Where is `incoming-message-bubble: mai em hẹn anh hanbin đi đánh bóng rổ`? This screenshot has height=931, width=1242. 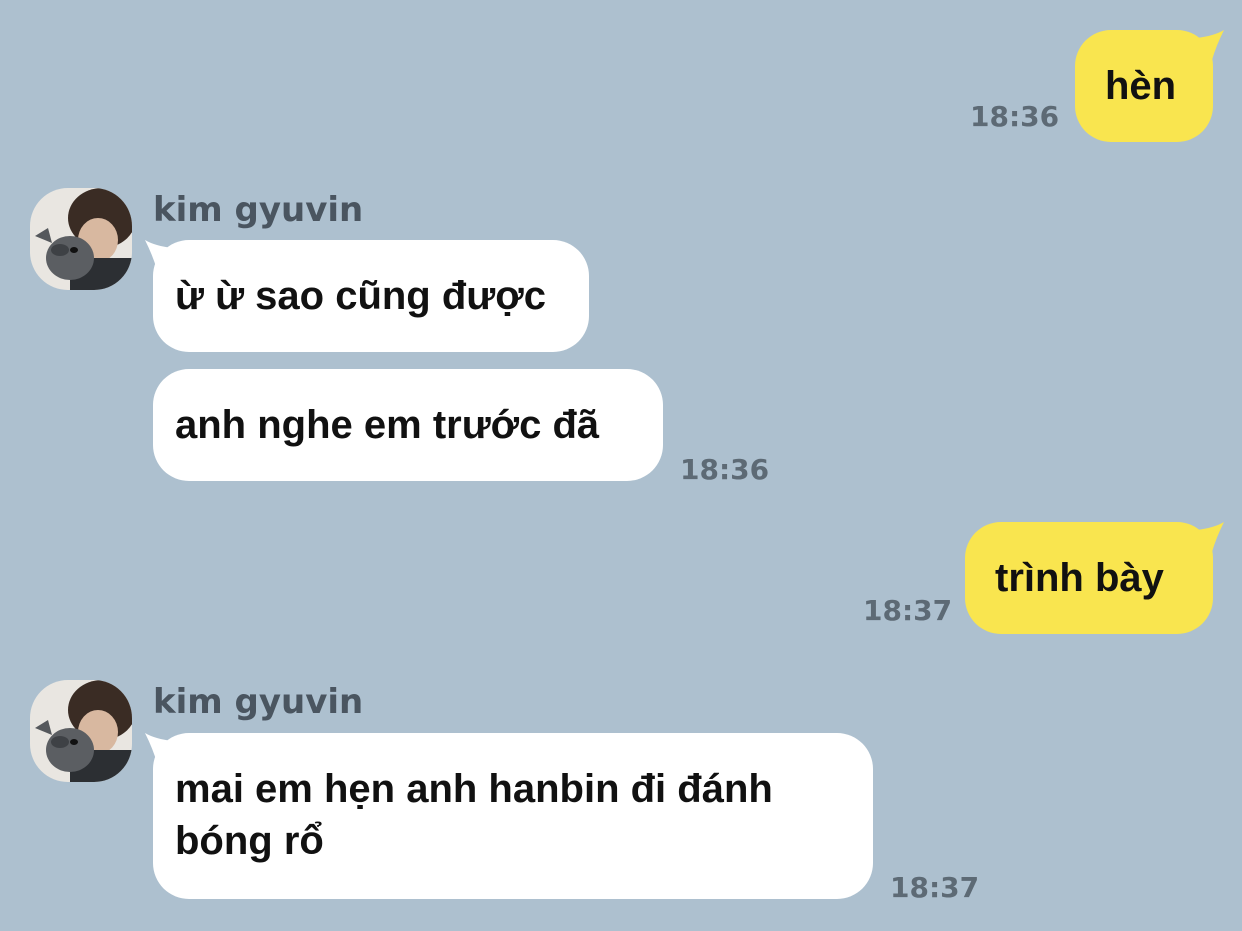 incoming-message-bubble: mai em hẹn anh hanbin đi đánh bóng rổ is located at coordinates (513, 816).